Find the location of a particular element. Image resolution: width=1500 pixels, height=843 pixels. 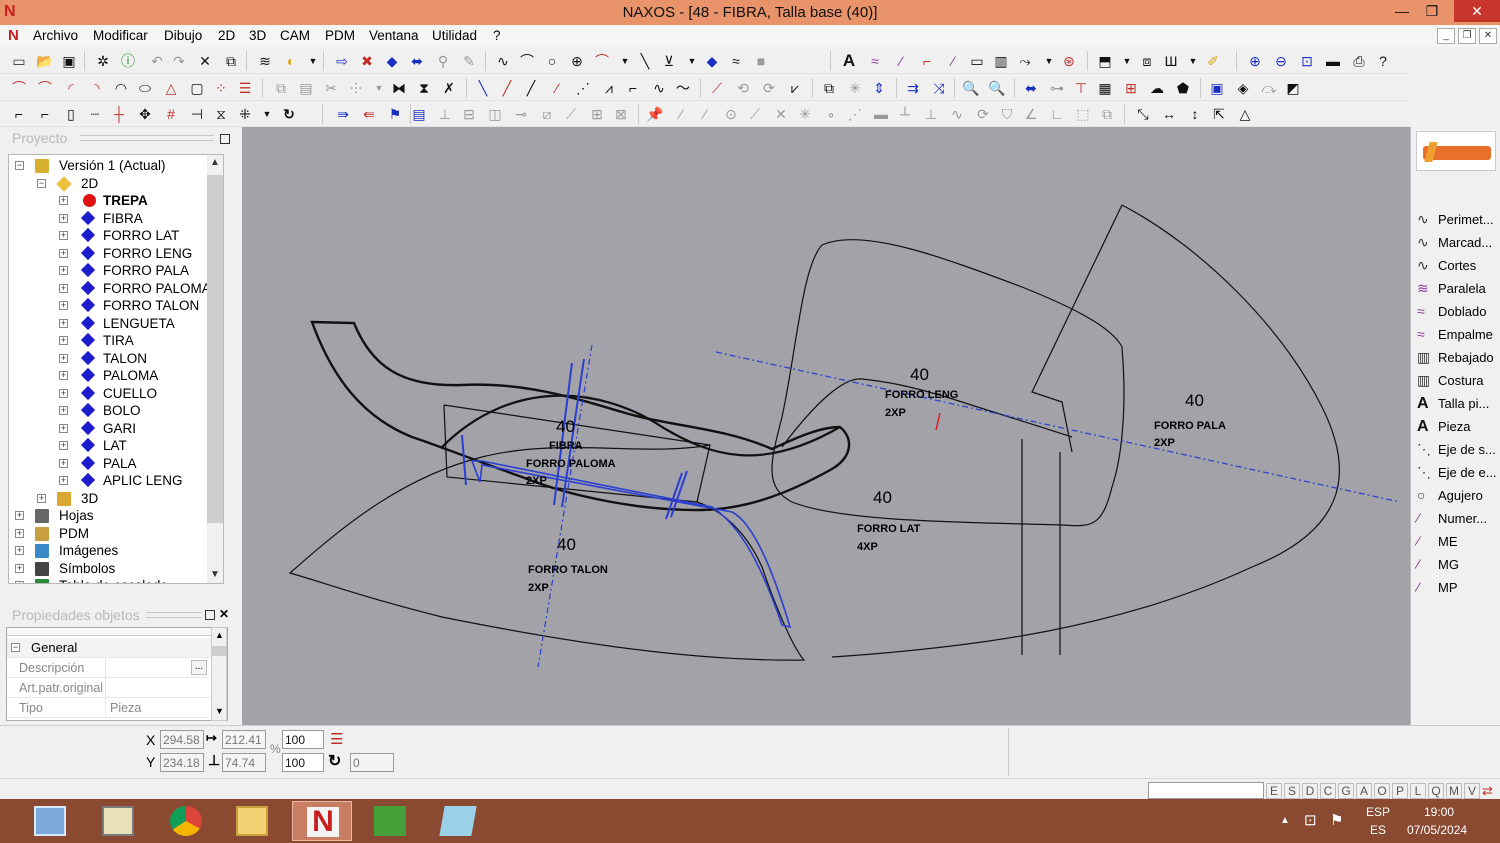

clock-date: 07/05/2024 is located at coordinates (1437, 830).